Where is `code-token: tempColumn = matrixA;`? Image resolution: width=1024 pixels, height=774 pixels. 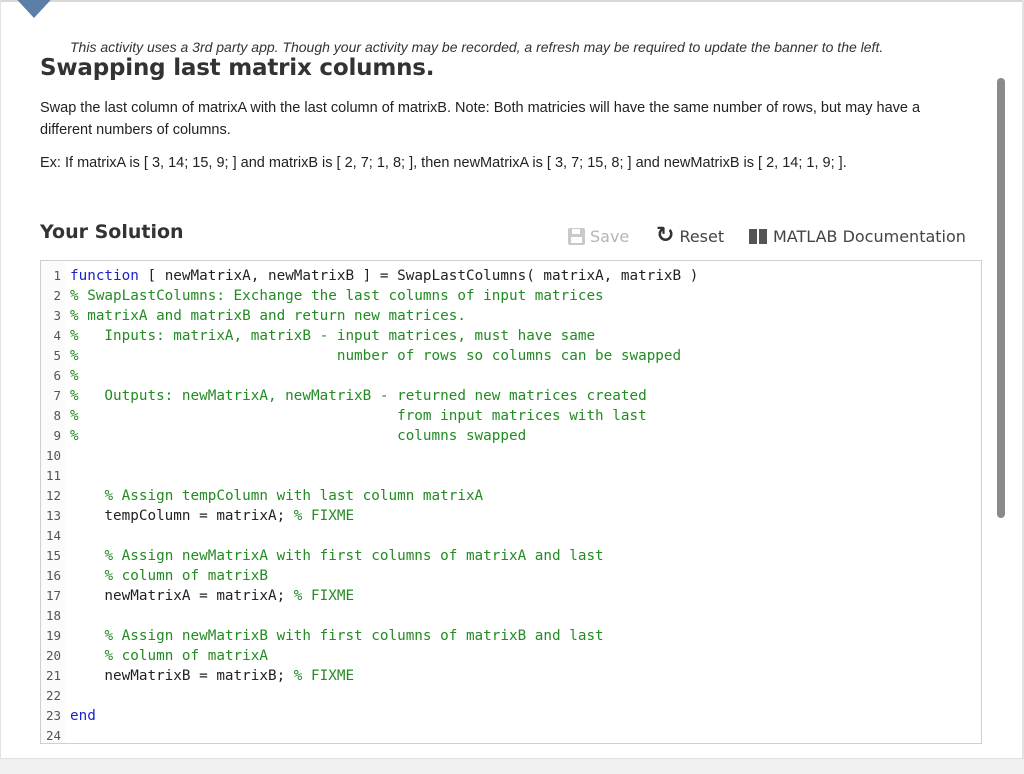
code-token: tempColumn = matrixA; is located at coordinates (182, 516).